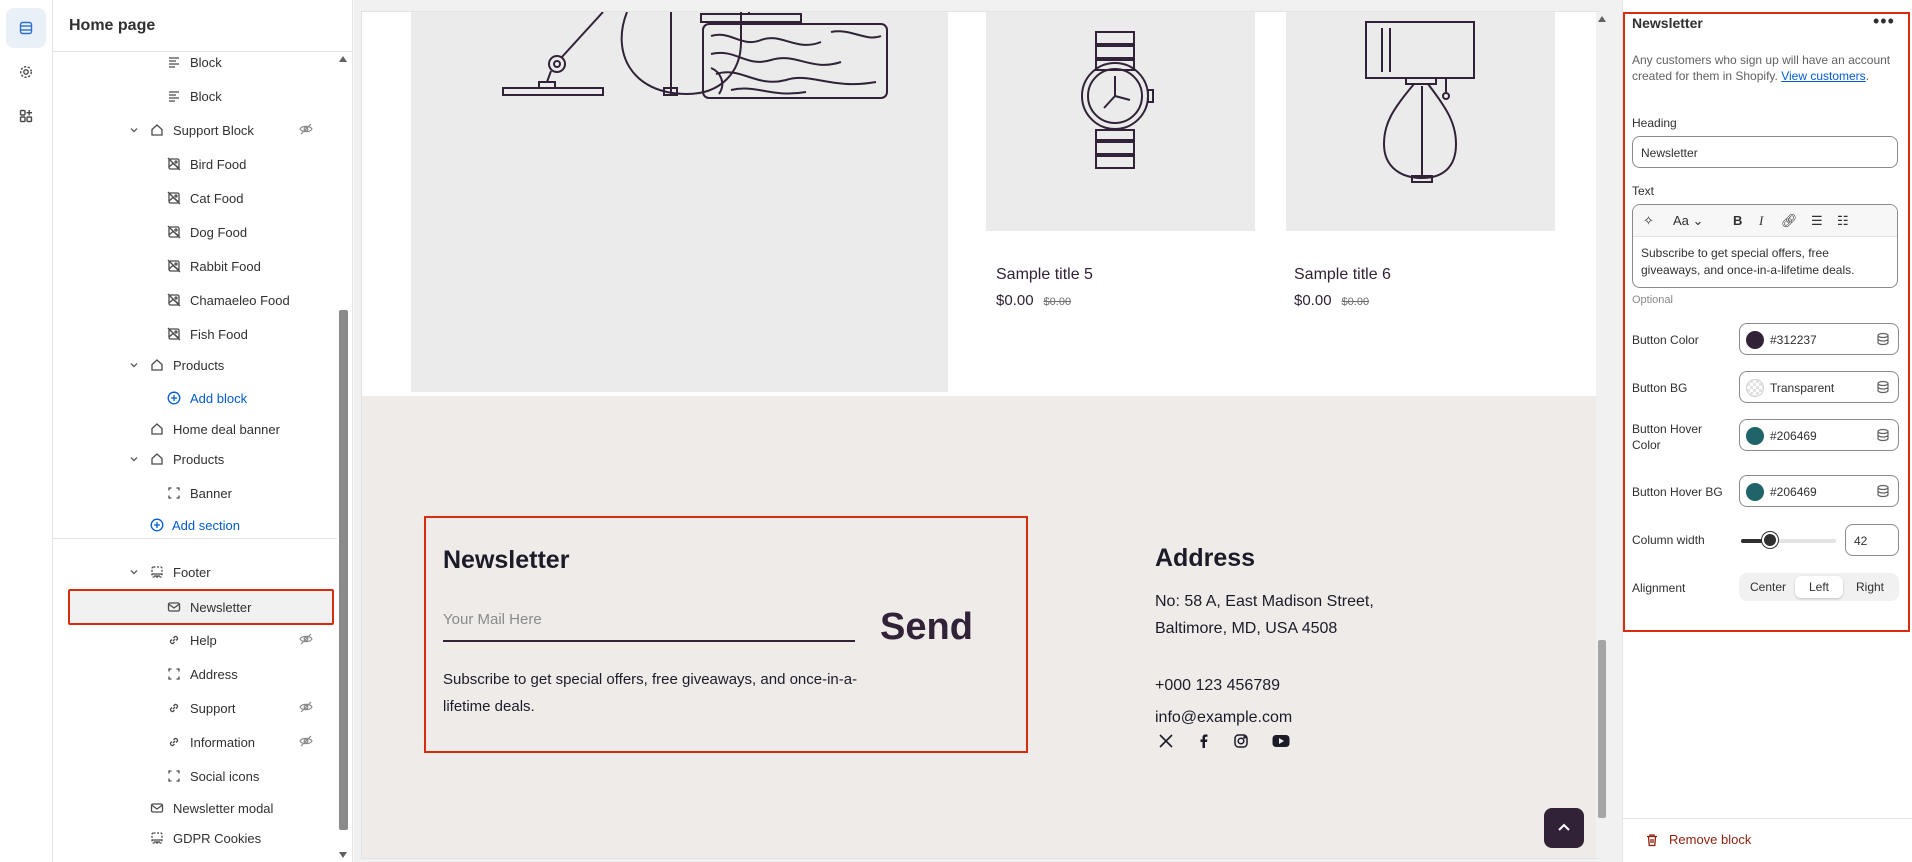 Image resolution: width=1912 pixels, height=862 pixels. What do you see at coordinates (26, 116) in the screenshot?
I see `apps-icon` at bounding box center [26, 116].